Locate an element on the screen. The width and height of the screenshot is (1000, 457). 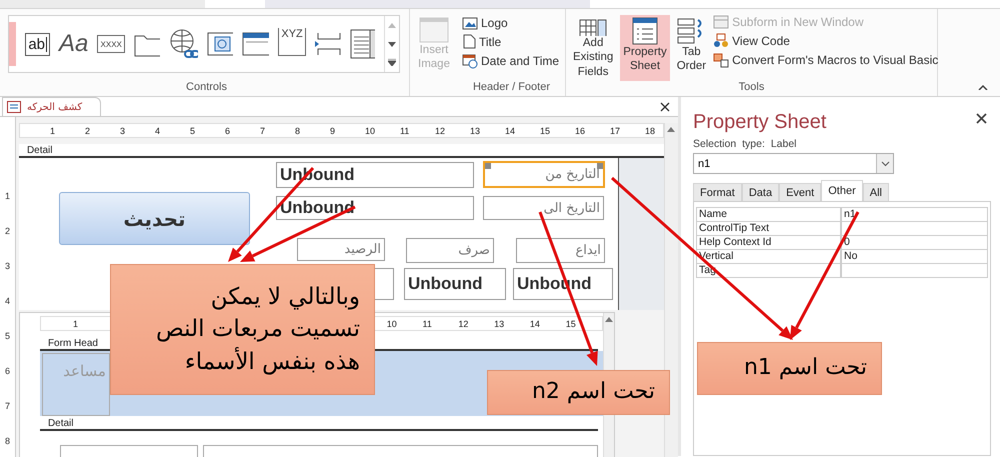
selection-type: Selection type: Label is located at coordinates (745, 144).